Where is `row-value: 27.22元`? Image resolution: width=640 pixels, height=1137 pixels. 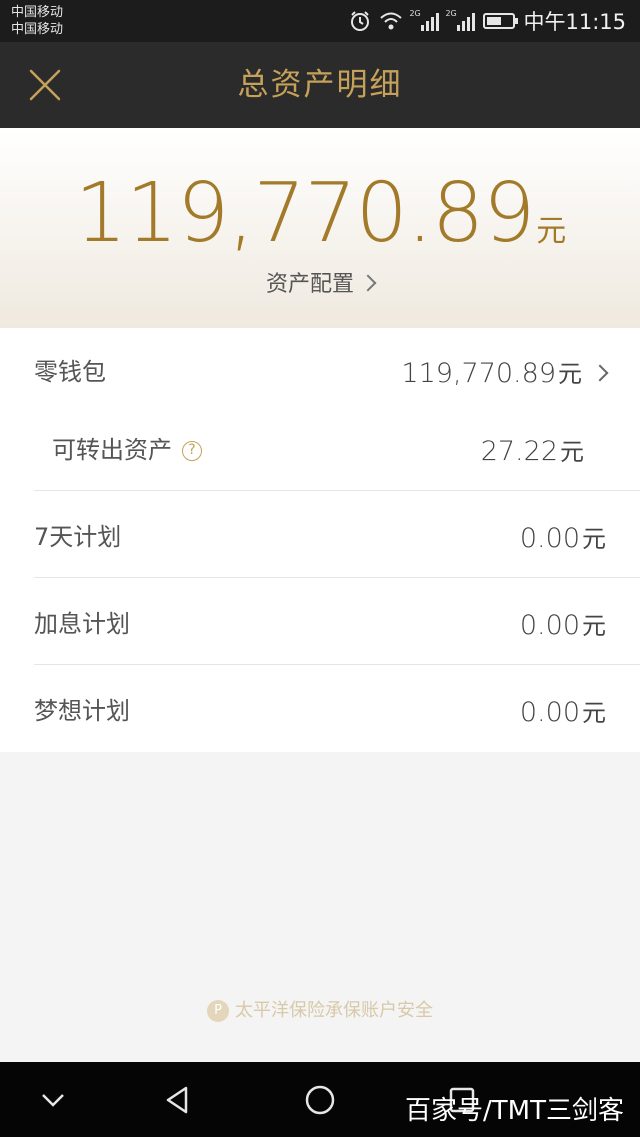
row-value: 27.22元 is located at coordinates (532, 449).